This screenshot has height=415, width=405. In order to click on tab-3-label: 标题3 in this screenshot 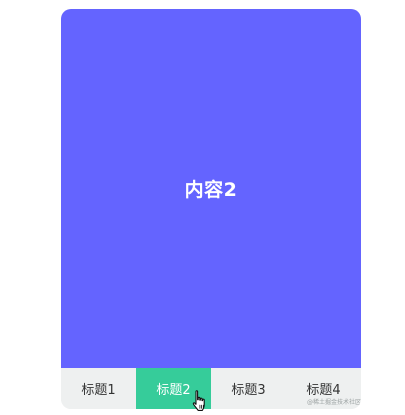, I will do `click(248, 390)`.